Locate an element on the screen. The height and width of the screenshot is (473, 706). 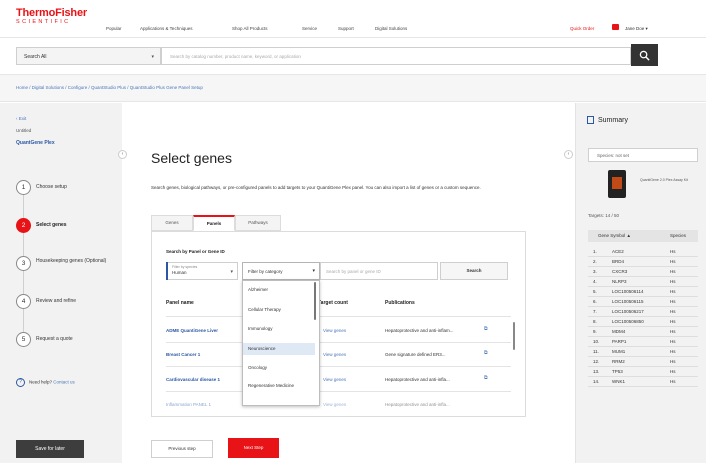
column-header-species: Species is located at coordinates (678, 235).